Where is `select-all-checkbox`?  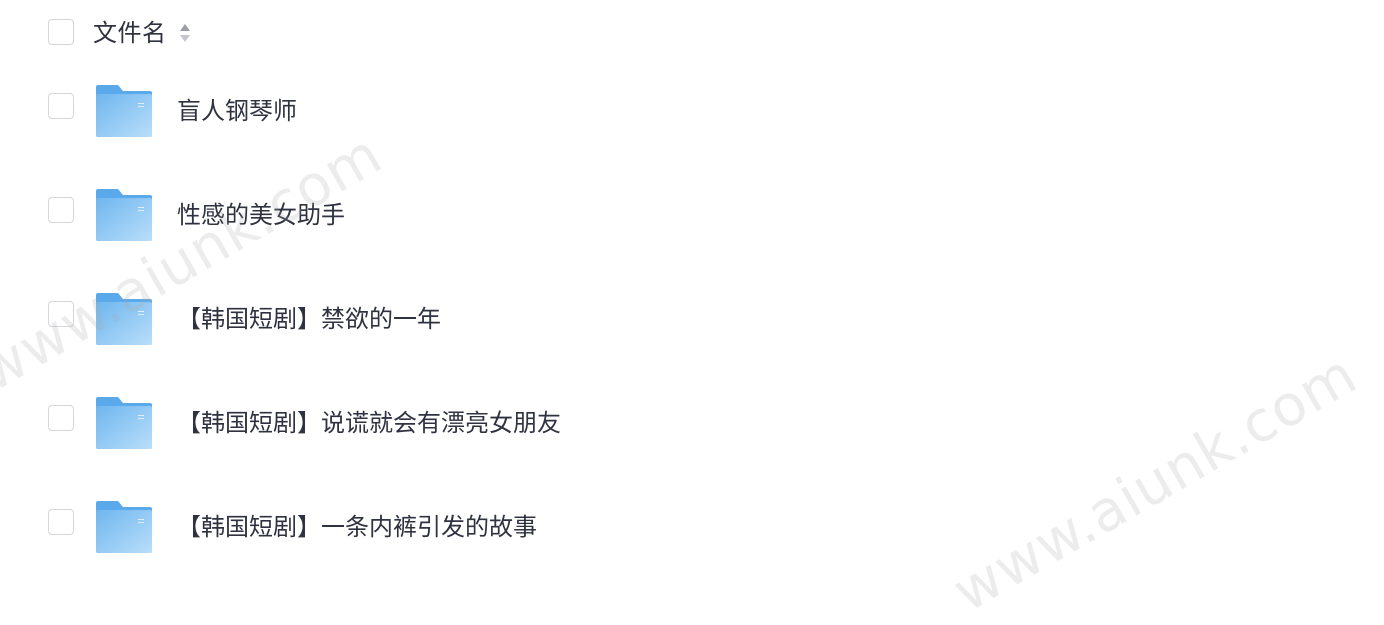
select-all-checkbox is located at coordinates (61, 32).